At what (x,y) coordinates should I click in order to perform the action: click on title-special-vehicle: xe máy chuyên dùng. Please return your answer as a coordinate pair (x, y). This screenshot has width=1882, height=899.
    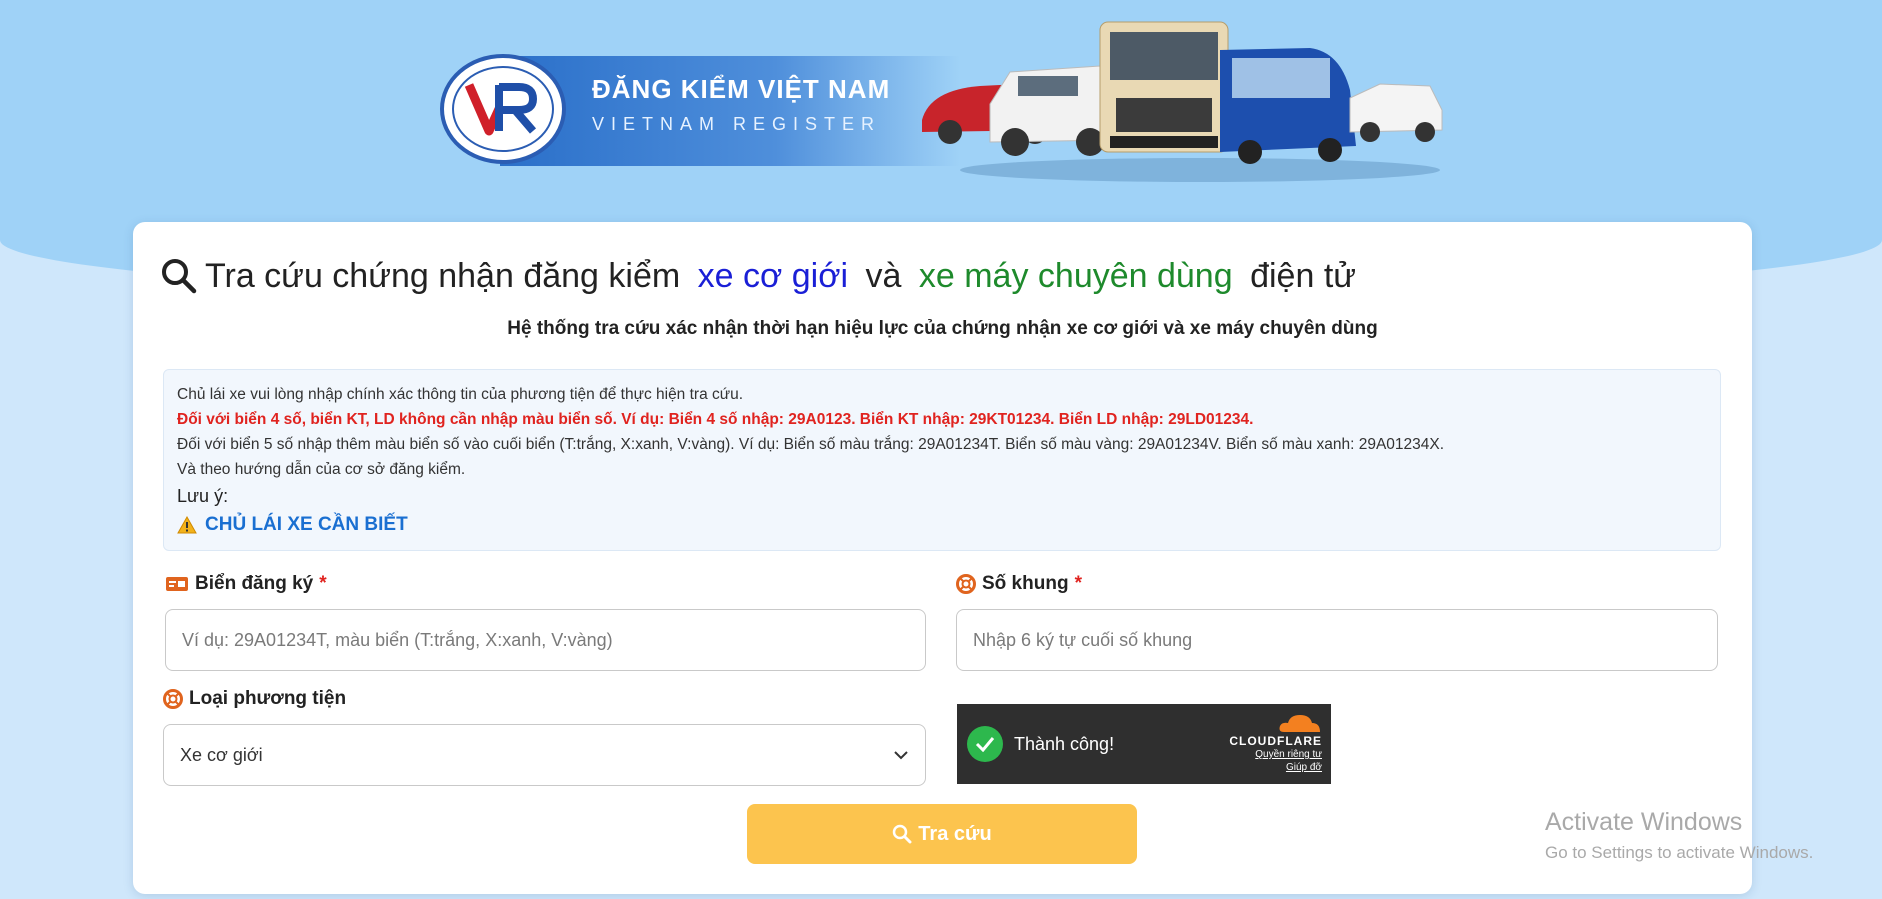
    Looking at the image, I should click on (1075, 275).